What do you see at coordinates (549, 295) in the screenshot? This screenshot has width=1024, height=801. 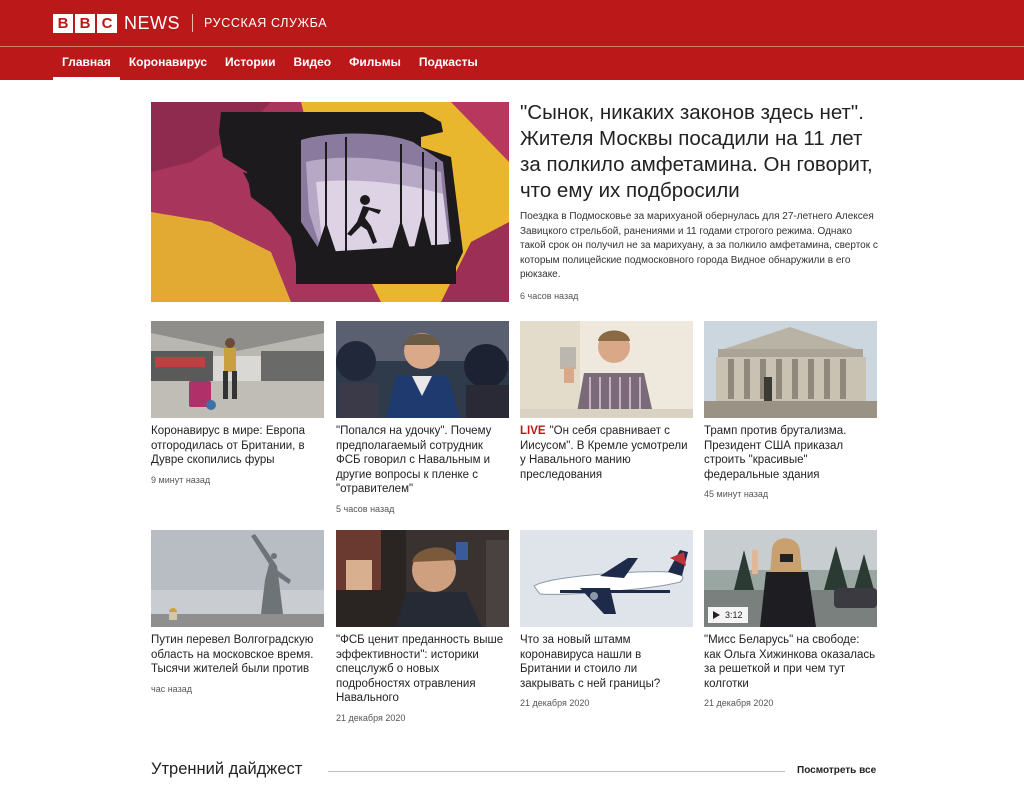 I see `hero-timestamp: 6 часов назад` at bounding box center [549, 295].